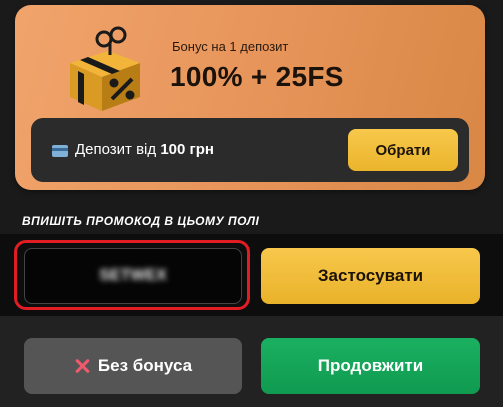 The image size is (503, 407). I want to click on gift-percent-icon, so click(105, 68).